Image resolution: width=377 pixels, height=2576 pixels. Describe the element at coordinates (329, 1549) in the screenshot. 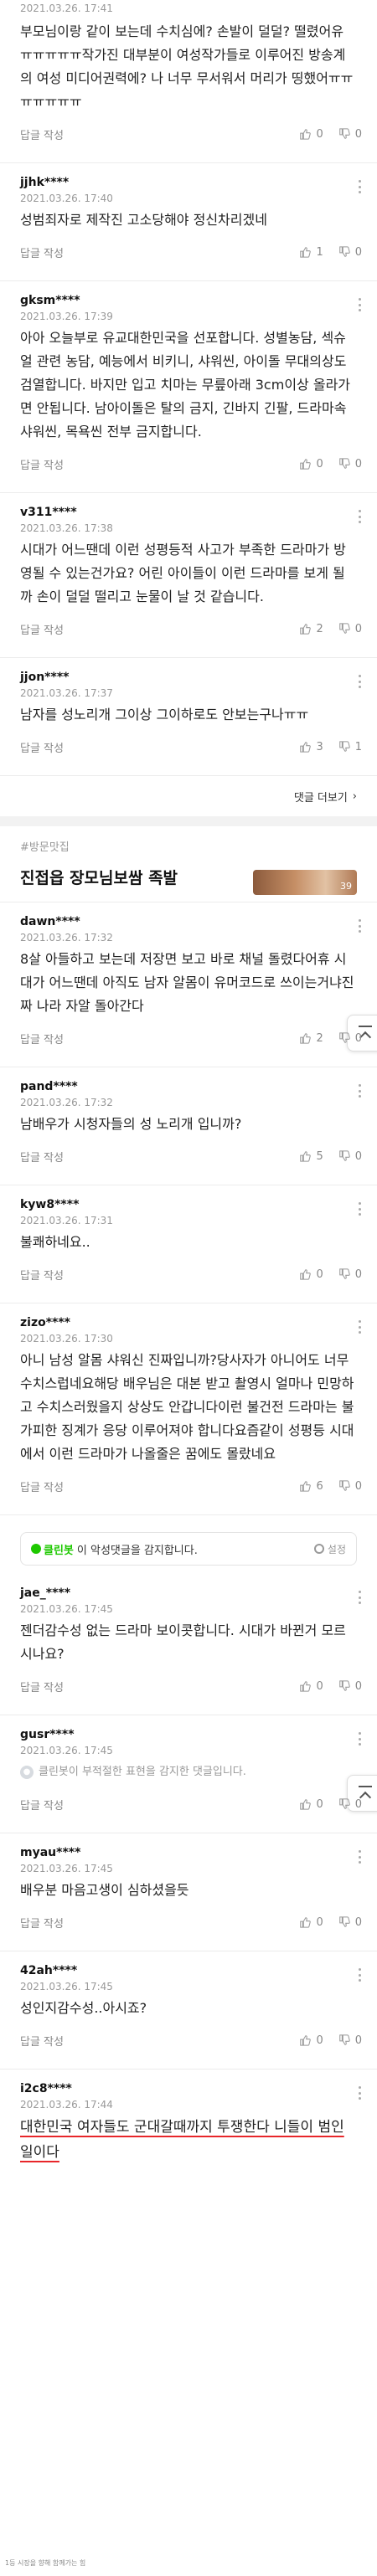

I see `cleanbot-settings-button: 설정` at that location.